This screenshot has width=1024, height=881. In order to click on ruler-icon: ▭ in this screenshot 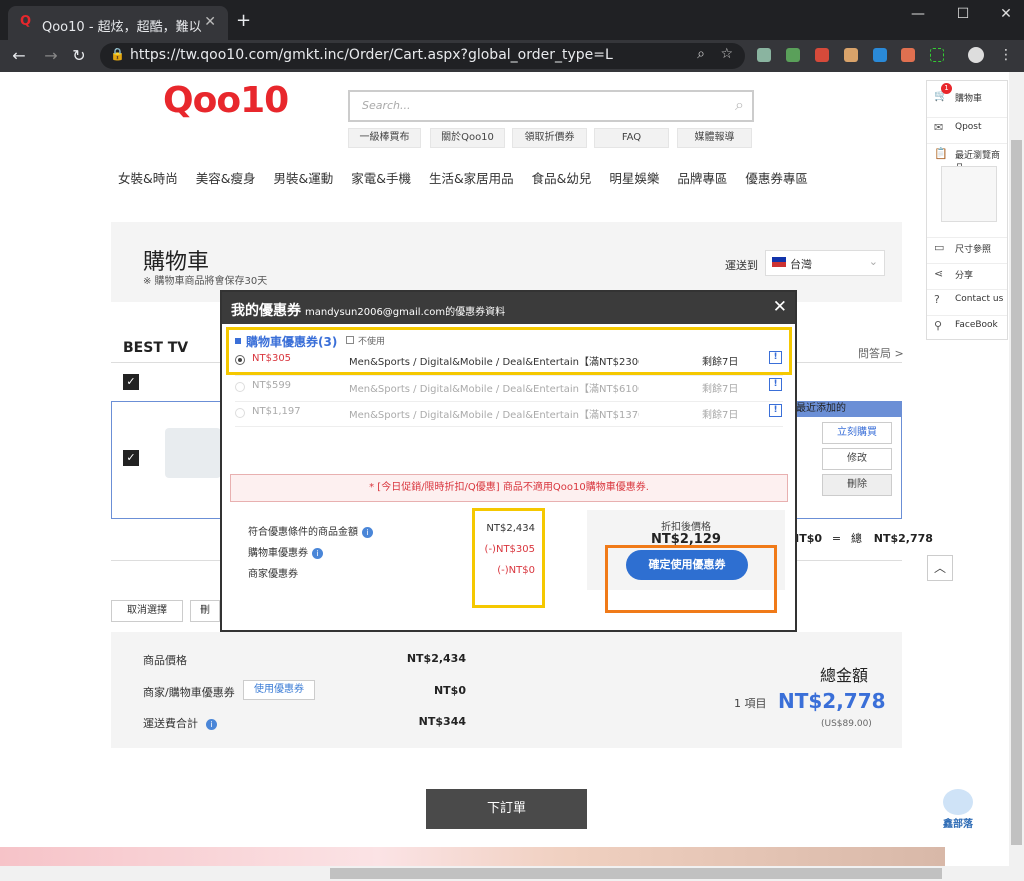, I will do `click(939, 247)`.